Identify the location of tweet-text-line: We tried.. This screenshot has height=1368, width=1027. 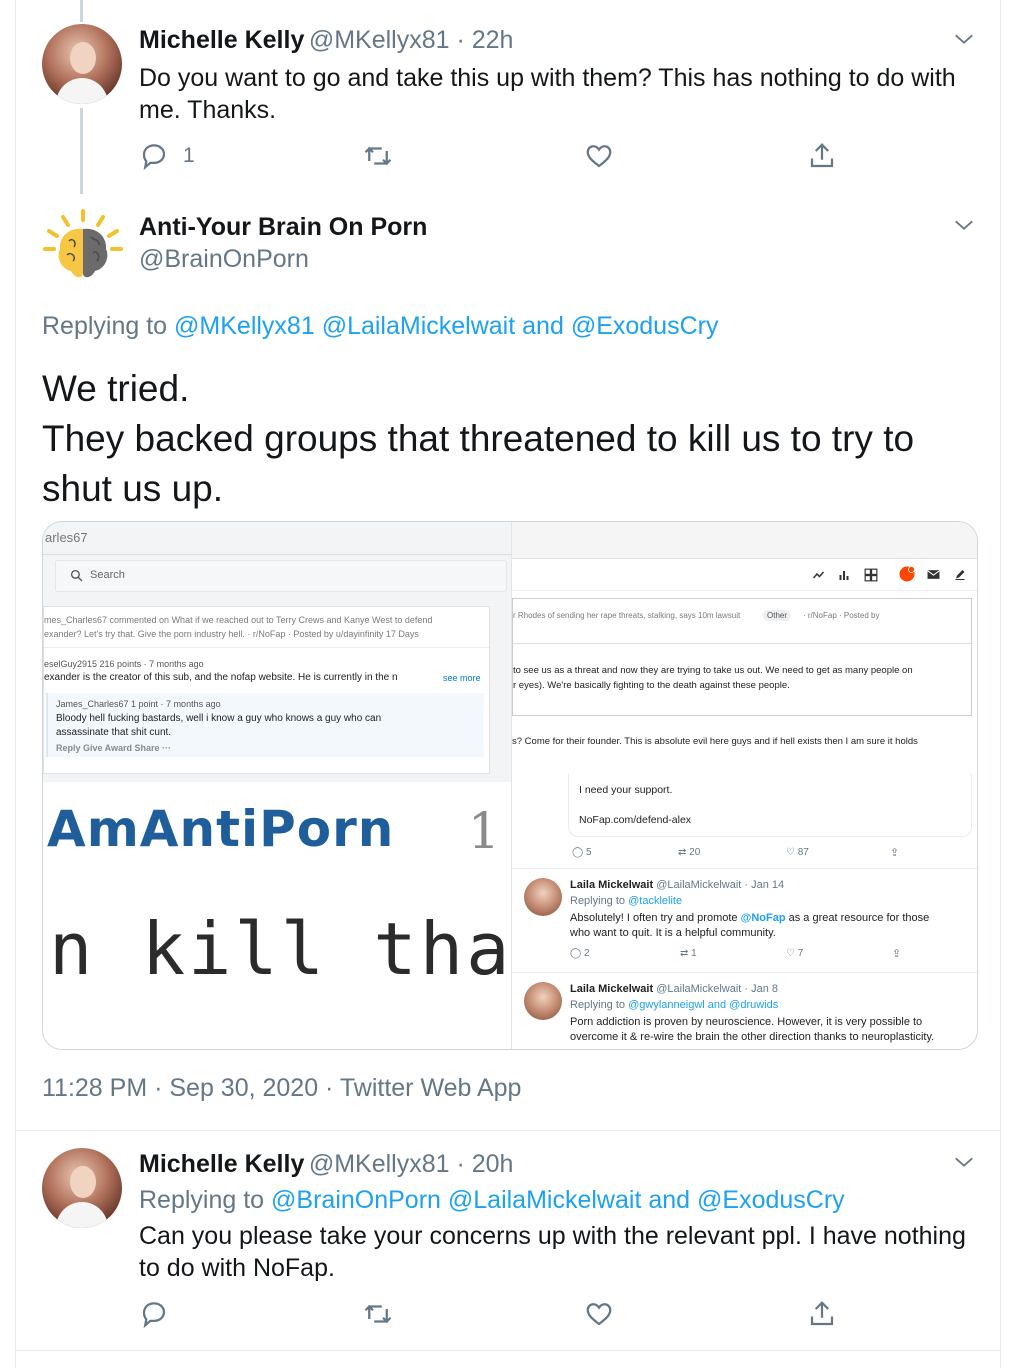
(116, 388).